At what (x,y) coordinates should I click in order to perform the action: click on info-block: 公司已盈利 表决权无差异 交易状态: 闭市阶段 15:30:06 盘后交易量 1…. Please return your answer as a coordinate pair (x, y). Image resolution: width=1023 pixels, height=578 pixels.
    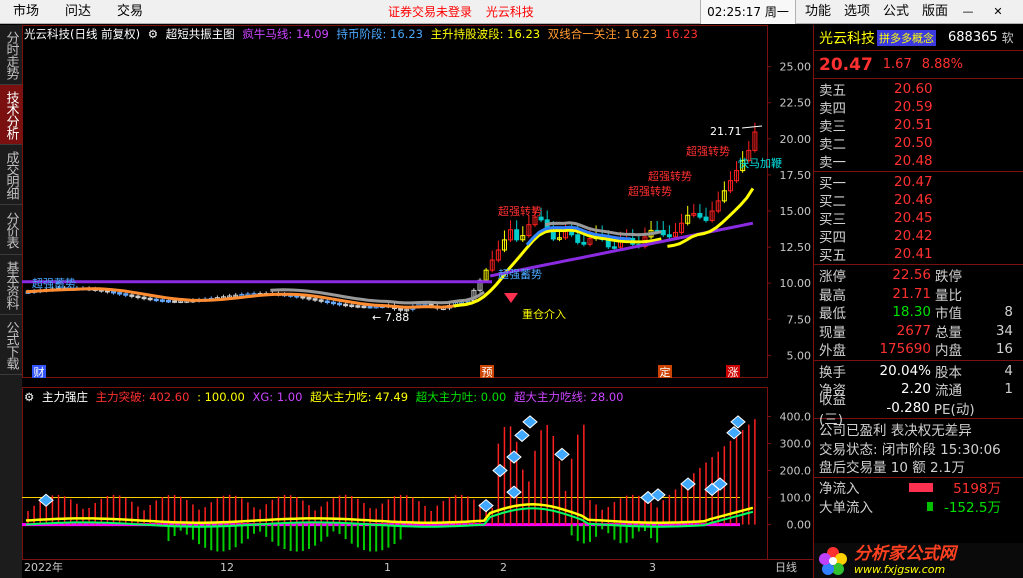
    Looking at the image, I should click on (918, 448).